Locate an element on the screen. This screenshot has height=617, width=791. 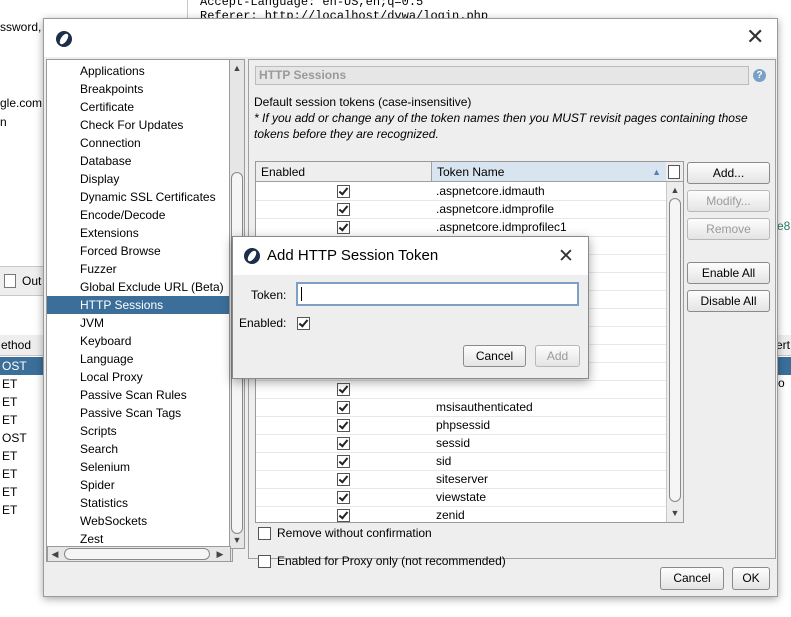
selected-row-right is located at coordinates (783, 366).